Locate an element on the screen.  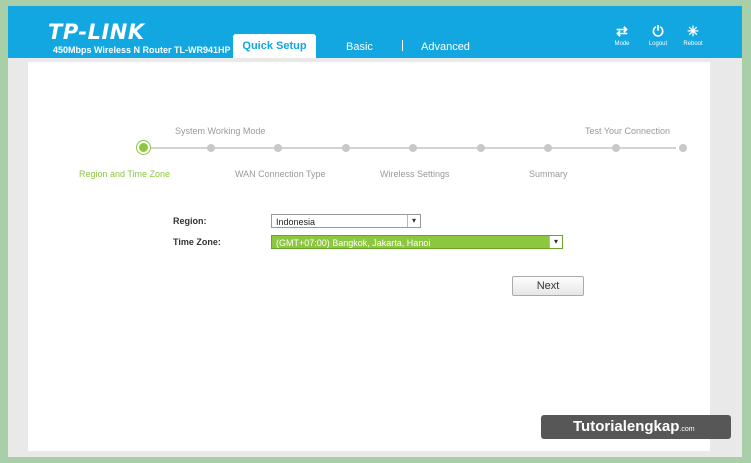
step-label-wireless-settings: Wireless Settings is located at coordinates (415, 174).